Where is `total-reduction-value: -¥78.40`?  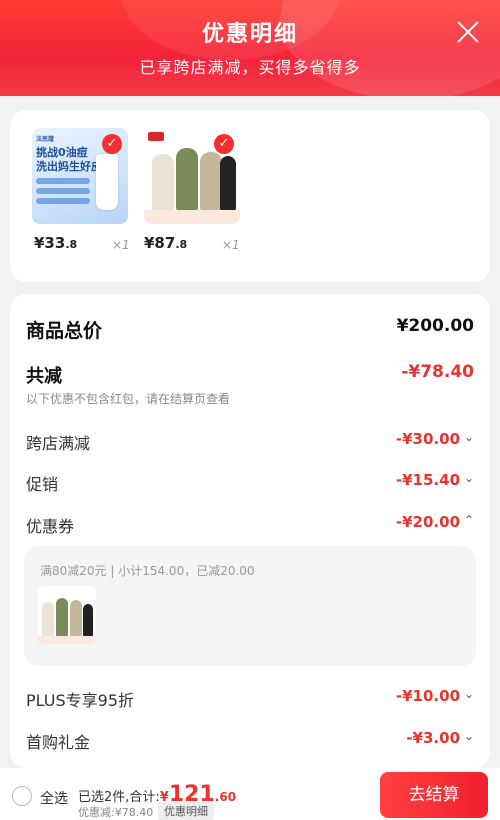 total-reduction-value: -¥78.40 is located at coordinates (437, 372).